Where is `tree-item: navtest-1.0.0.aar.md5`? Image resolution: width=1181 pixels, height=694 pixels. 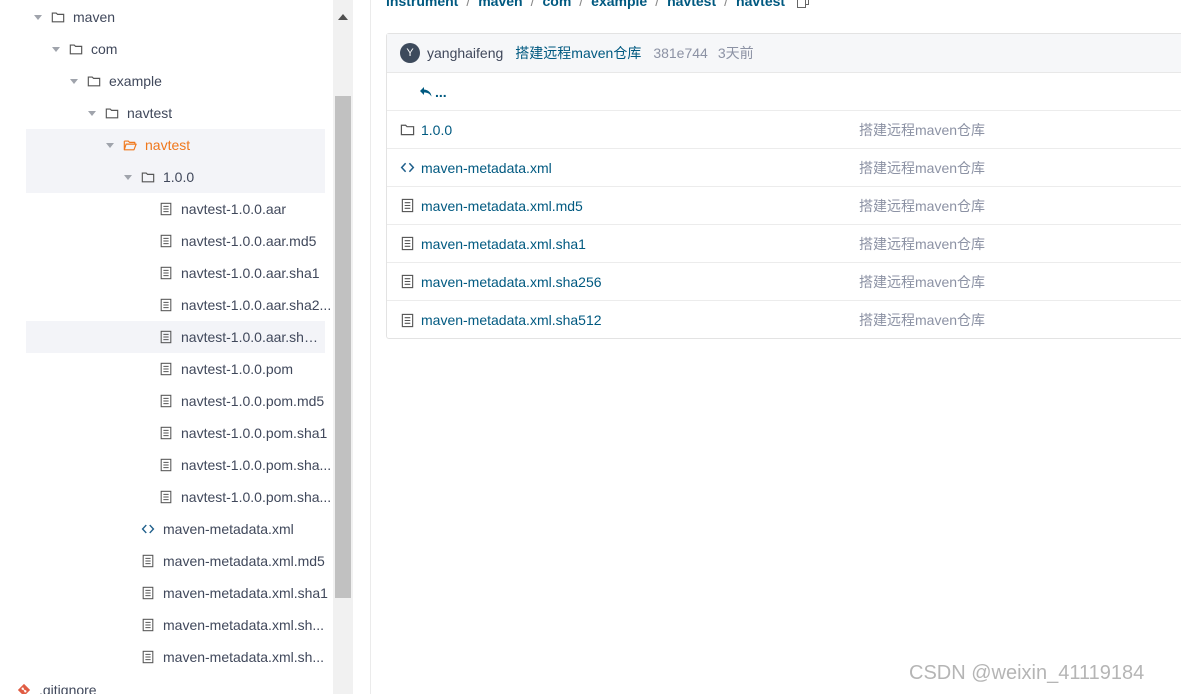 tree-item: navtest-1.0.0.aar.md5 is located at coordinates (166, 241).